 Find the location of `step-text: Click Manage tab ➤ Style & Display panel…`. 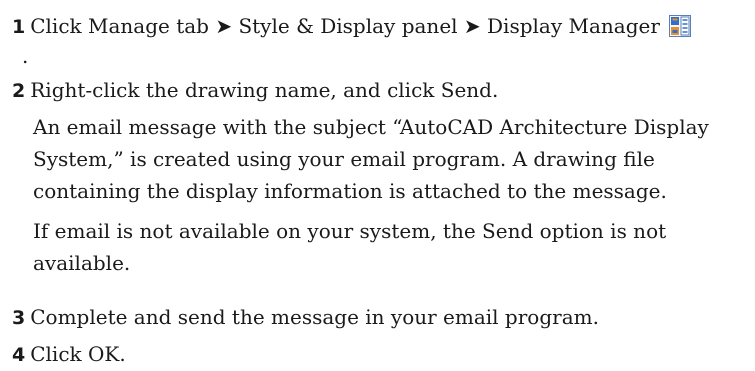

step-text: Click Manage tab ➤ Style & Display panel… is located at coordinates (345, 26).